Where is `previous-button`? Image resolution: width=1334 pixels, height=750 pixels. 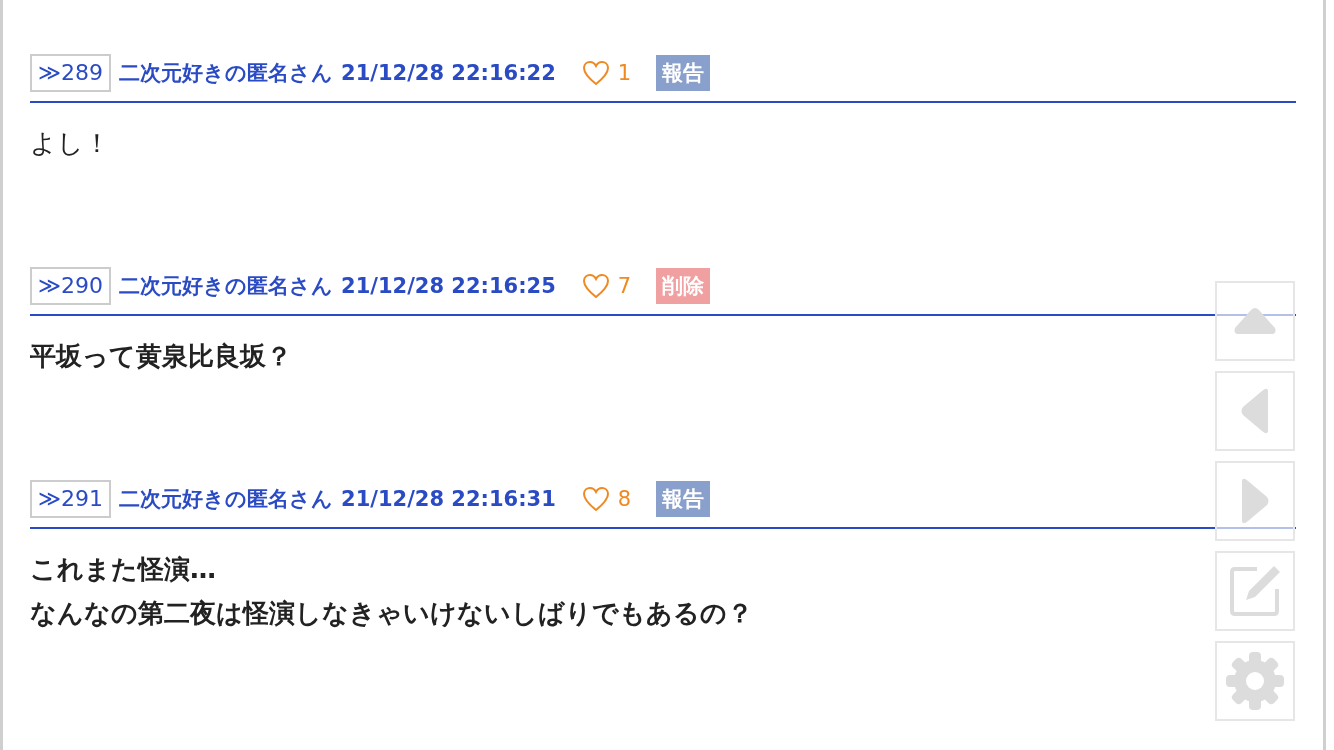
previous-button is located at coordinates (1255, 411).